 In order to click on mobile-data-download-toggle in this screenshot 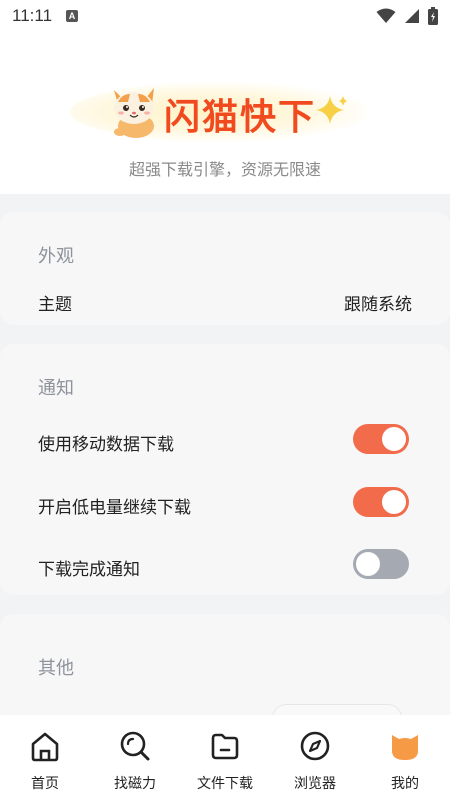, I will do `click(381, 439)`.